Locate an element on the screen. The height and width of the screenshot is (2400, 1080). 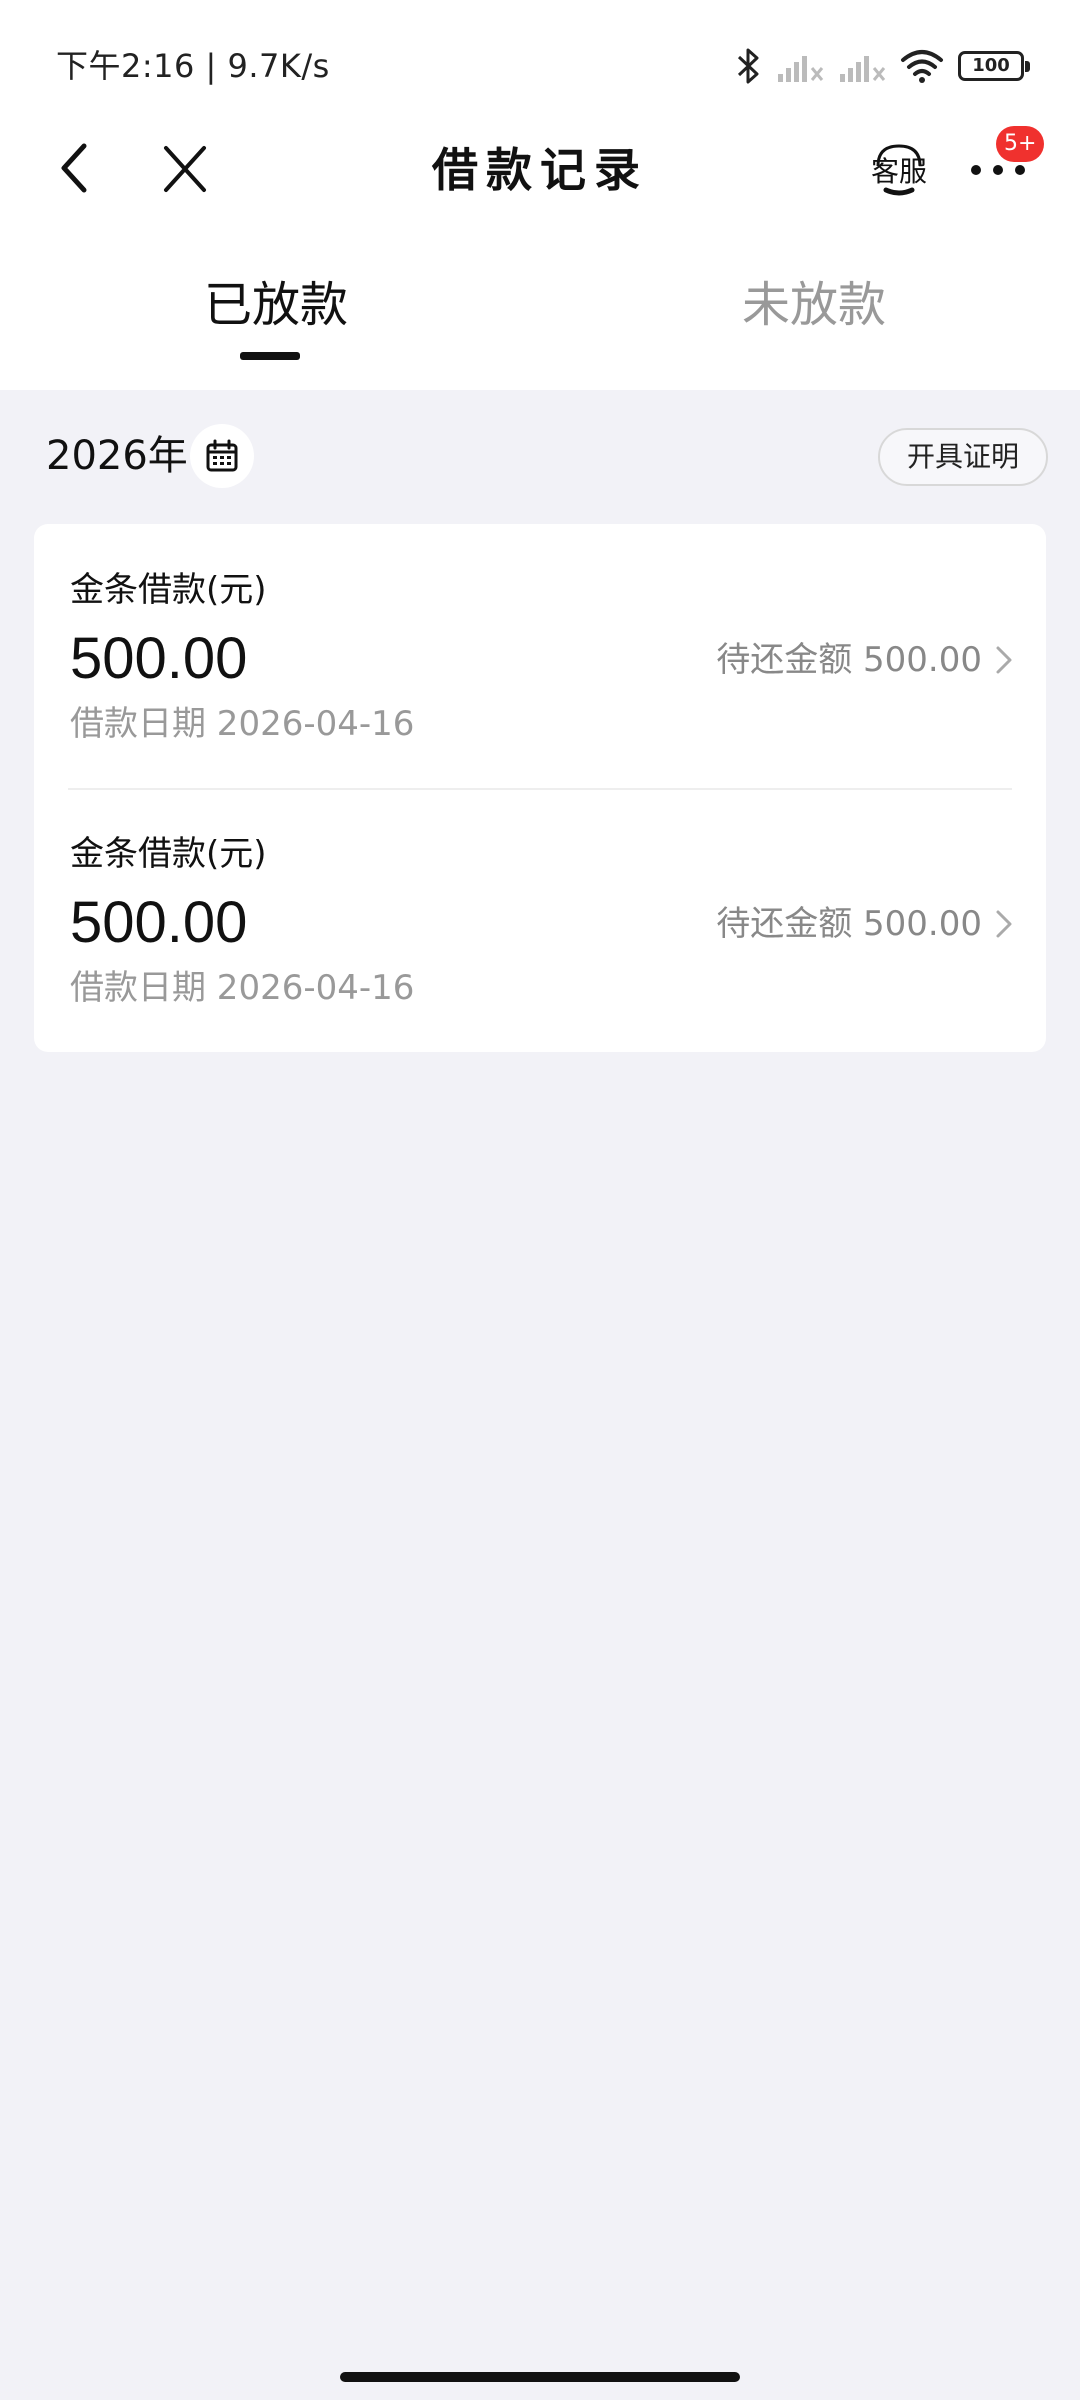
calendar-button is located at coordinates (222, 456).